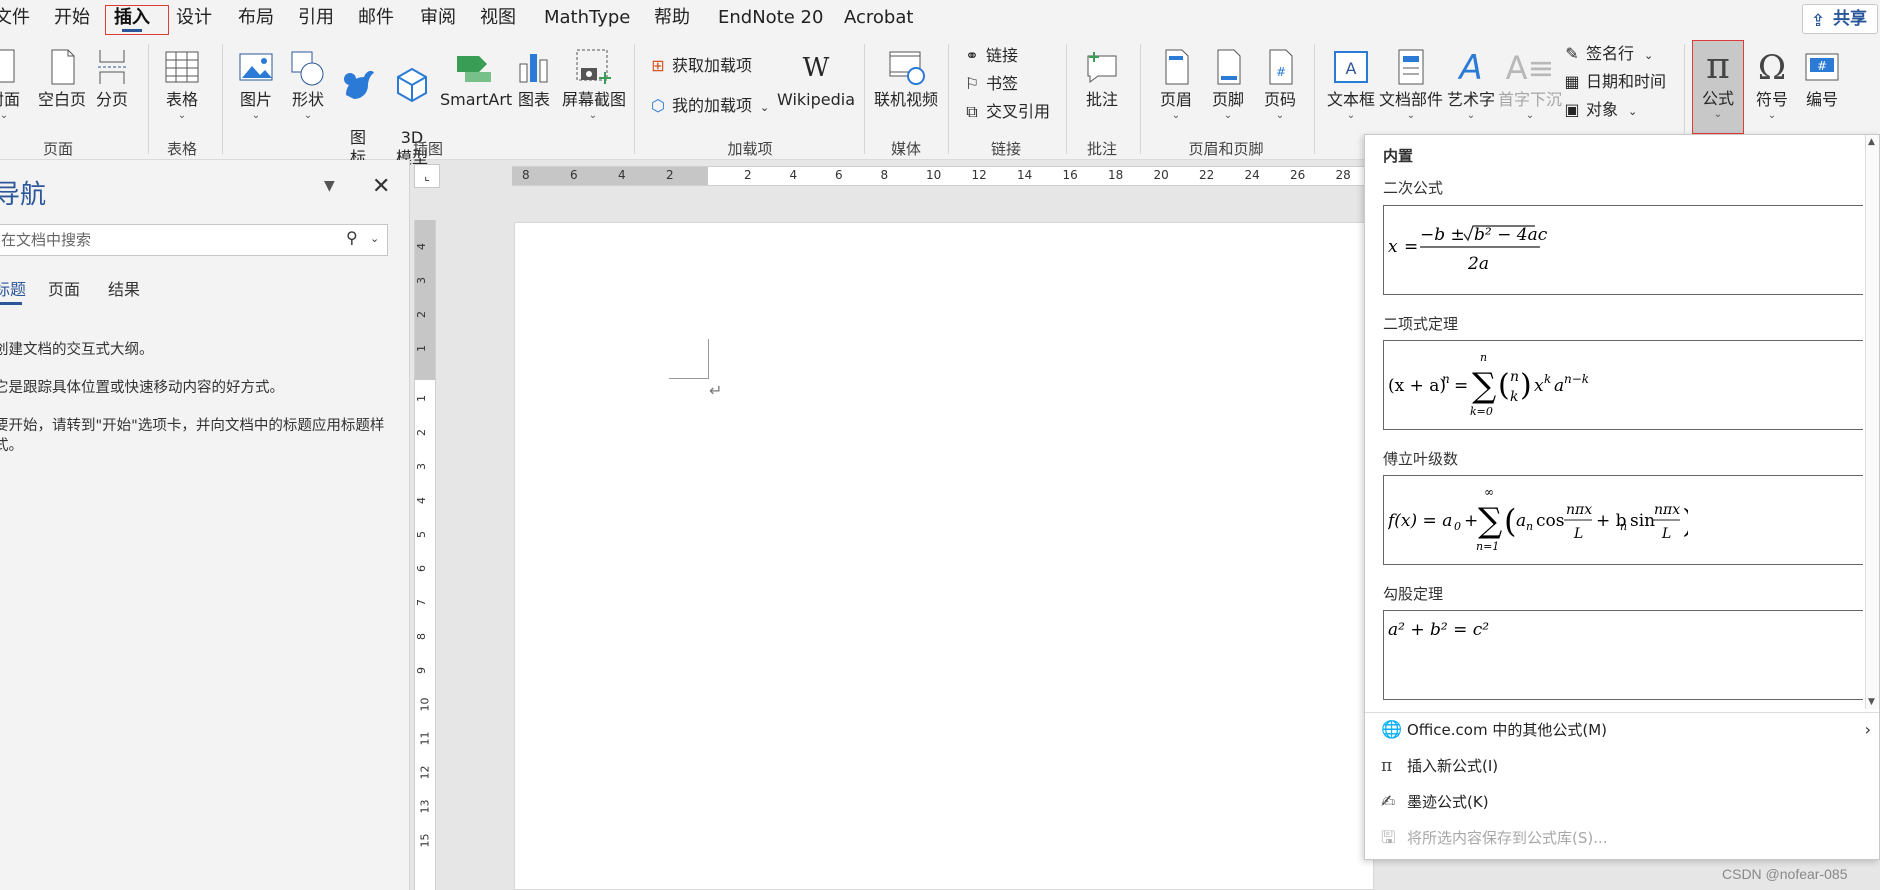 This screenshot has height=890, width=1880. I want to click on chart-button: 图表, so click(534, 78).